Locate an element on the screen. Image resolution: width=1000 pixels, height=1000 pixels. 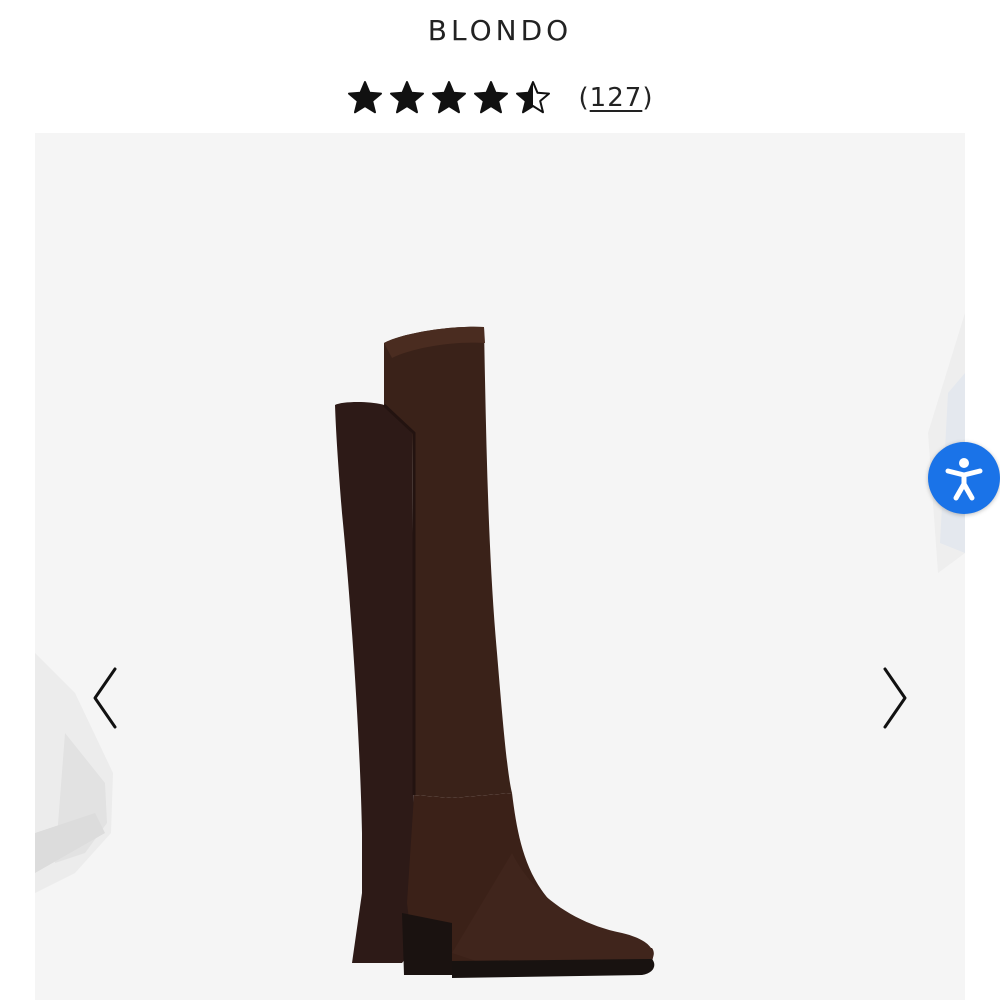
accessibility-icon is located at coordinates (964, 479).